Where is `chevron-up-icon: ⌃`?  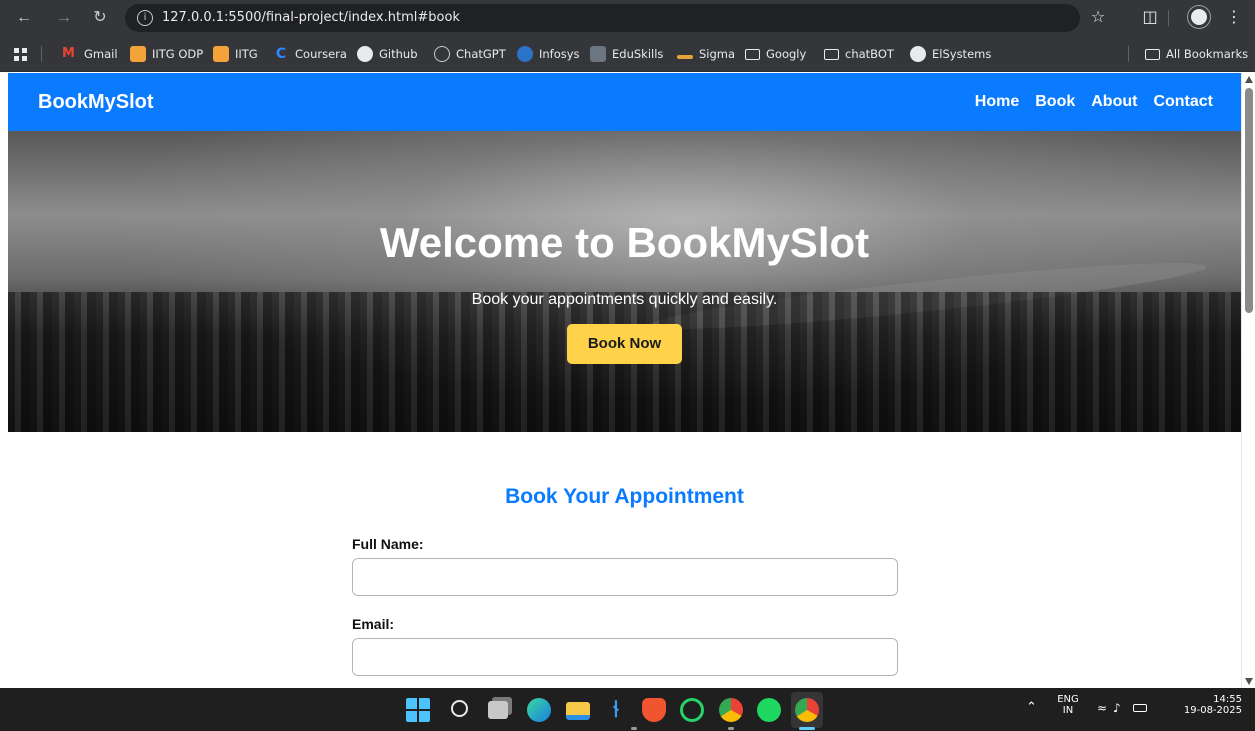
chevron-up-icon: ⌃ is located at coordinates (1031, 707).